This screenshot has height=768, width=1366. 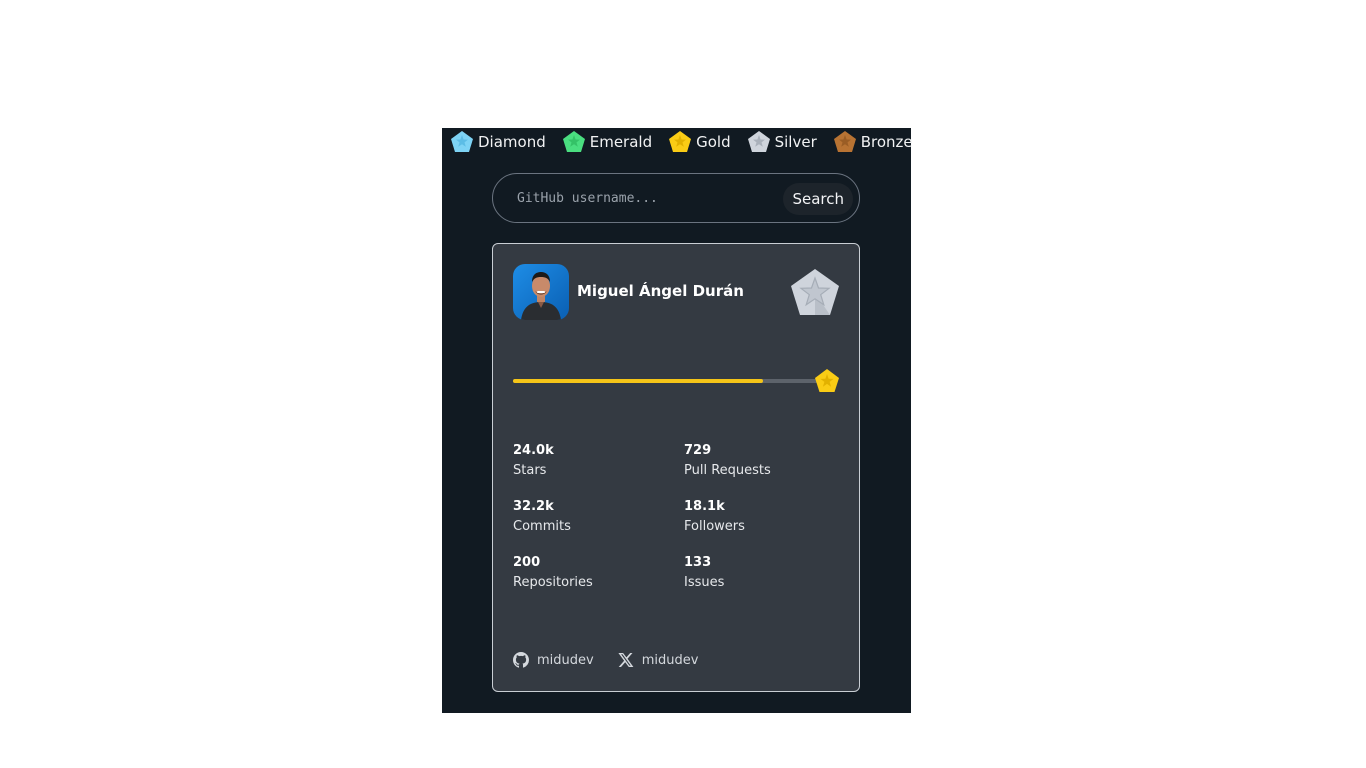 What do you see at coordinates (714, 526) in the screenshot?
I see `stat-label: Followers` at bounding box center [714, 526].